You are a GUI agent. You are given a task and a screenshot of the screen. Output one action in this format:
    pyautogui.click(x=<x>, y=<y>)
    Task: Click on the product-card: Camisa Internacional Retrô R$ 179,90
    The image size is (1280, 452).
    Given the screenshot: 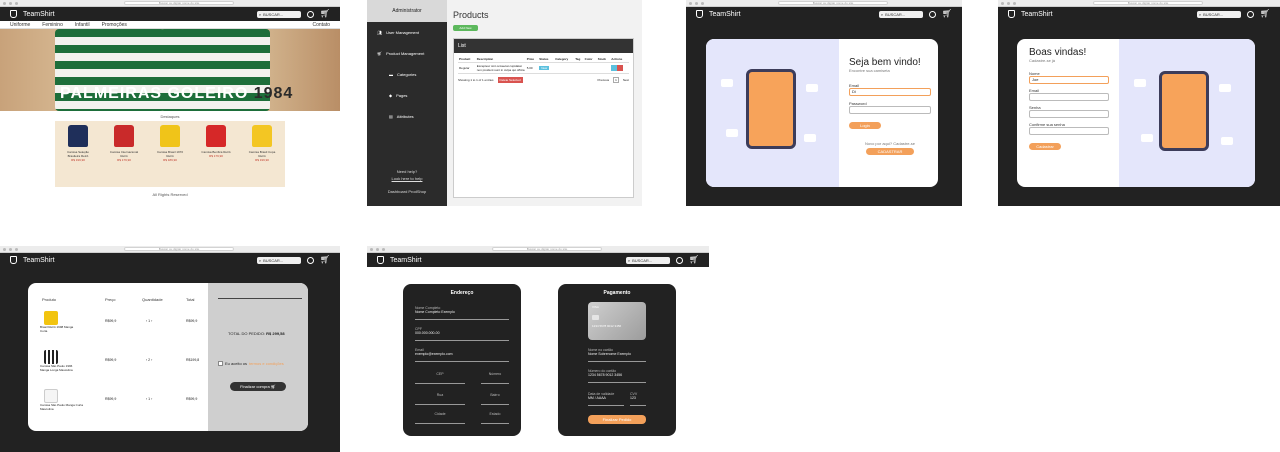 What is the action you would take?
    pyautogui.click(x=124, y=143)
    